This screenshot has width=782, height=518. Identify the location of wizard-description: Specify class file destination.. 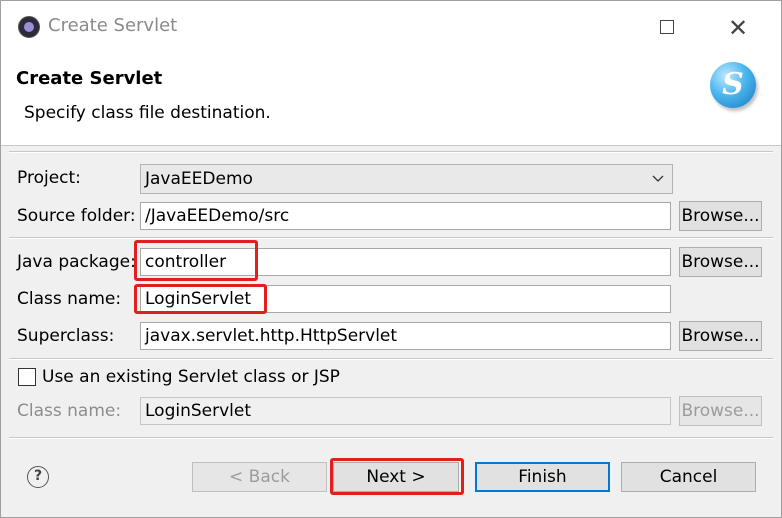
(147, 113).